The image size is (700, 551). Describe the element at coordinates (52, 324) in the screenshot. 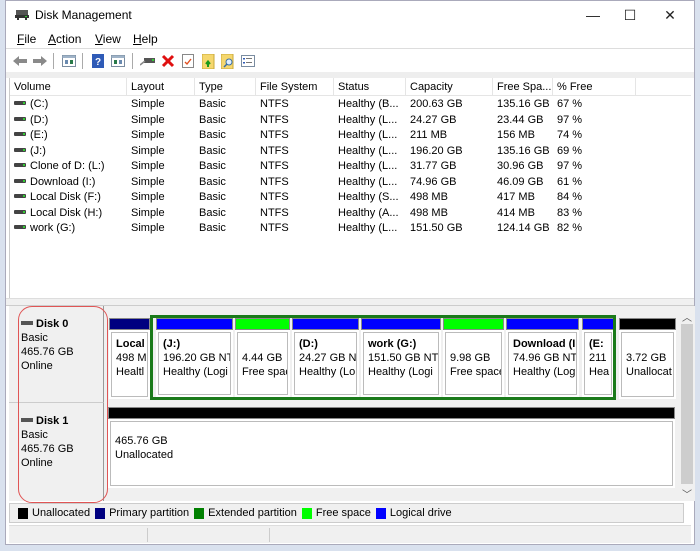

I see `disk-0-name: Disk 0` at that location.